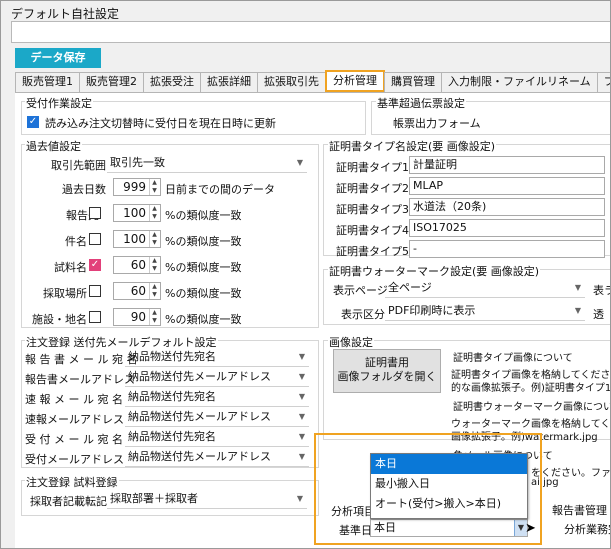 The height and width of the screenshot is (549, 611). I want to click on collector-transfer-select: 採取部署＋採取者 ▼, so click(207, 500).